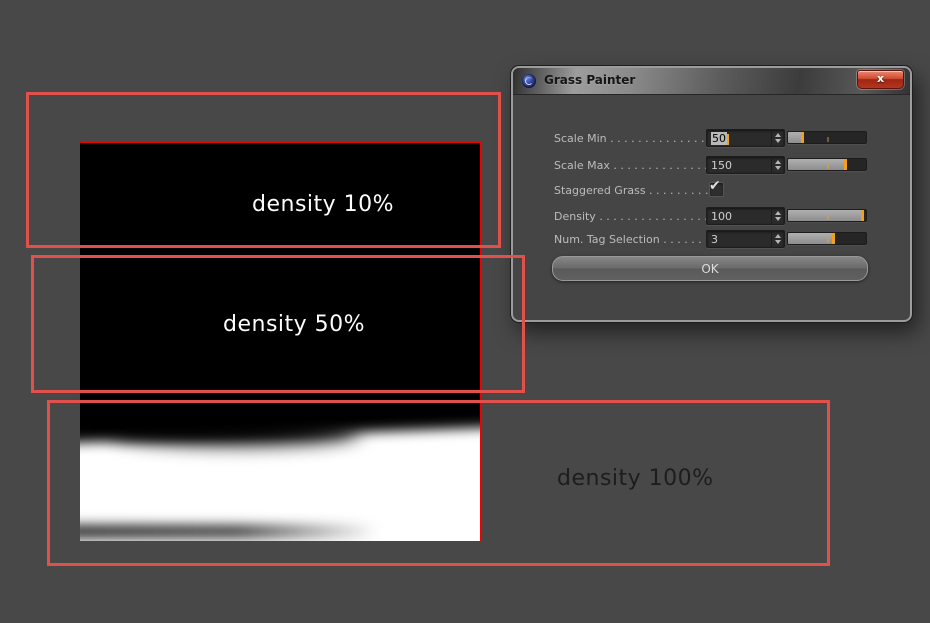 This screenshot has height=623, width=930. What do you see at coordinates (728, 139) in the screenshot?
I see `text-caret` at bounding box center [728, 139].